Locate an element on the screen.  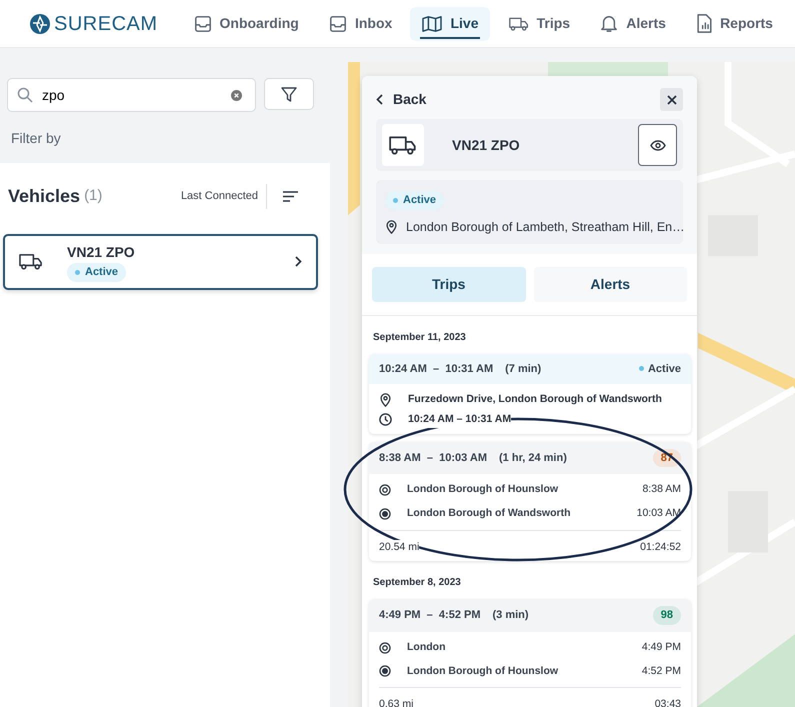
search-icon is located at coordinates (25, 95).